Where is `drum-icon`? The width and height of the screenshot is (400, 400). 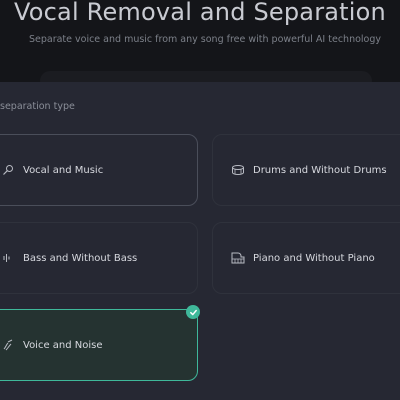 drum-icon is located at coordinates (238, 170).